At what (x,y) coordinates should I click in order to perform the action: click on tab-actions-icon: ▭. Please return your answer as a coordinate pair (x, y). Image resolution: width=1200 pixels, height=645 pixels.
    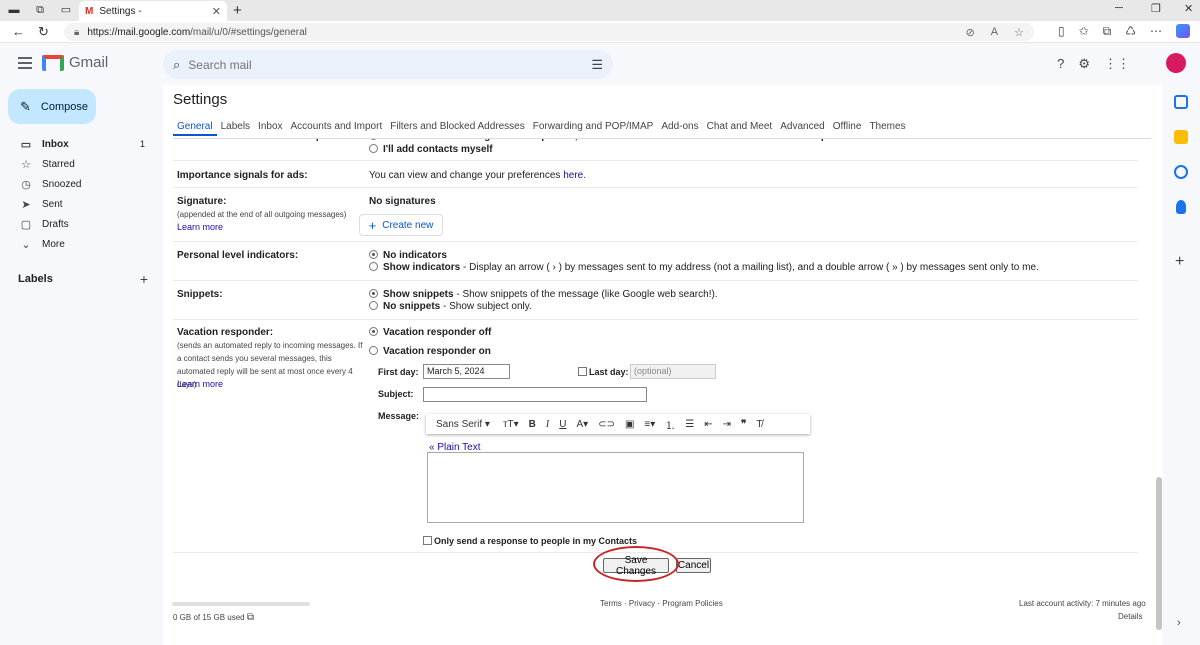
    Looking at the image, I should click on (66, 10).